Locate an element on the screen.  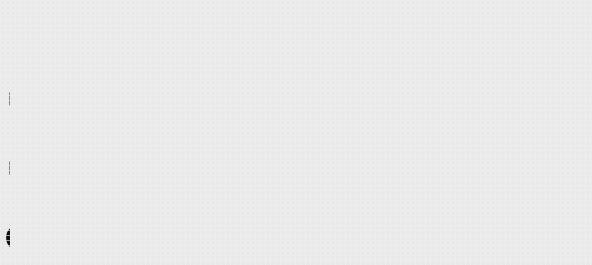
selected-cursor-icon: ● is located at coordinates (21, 234).